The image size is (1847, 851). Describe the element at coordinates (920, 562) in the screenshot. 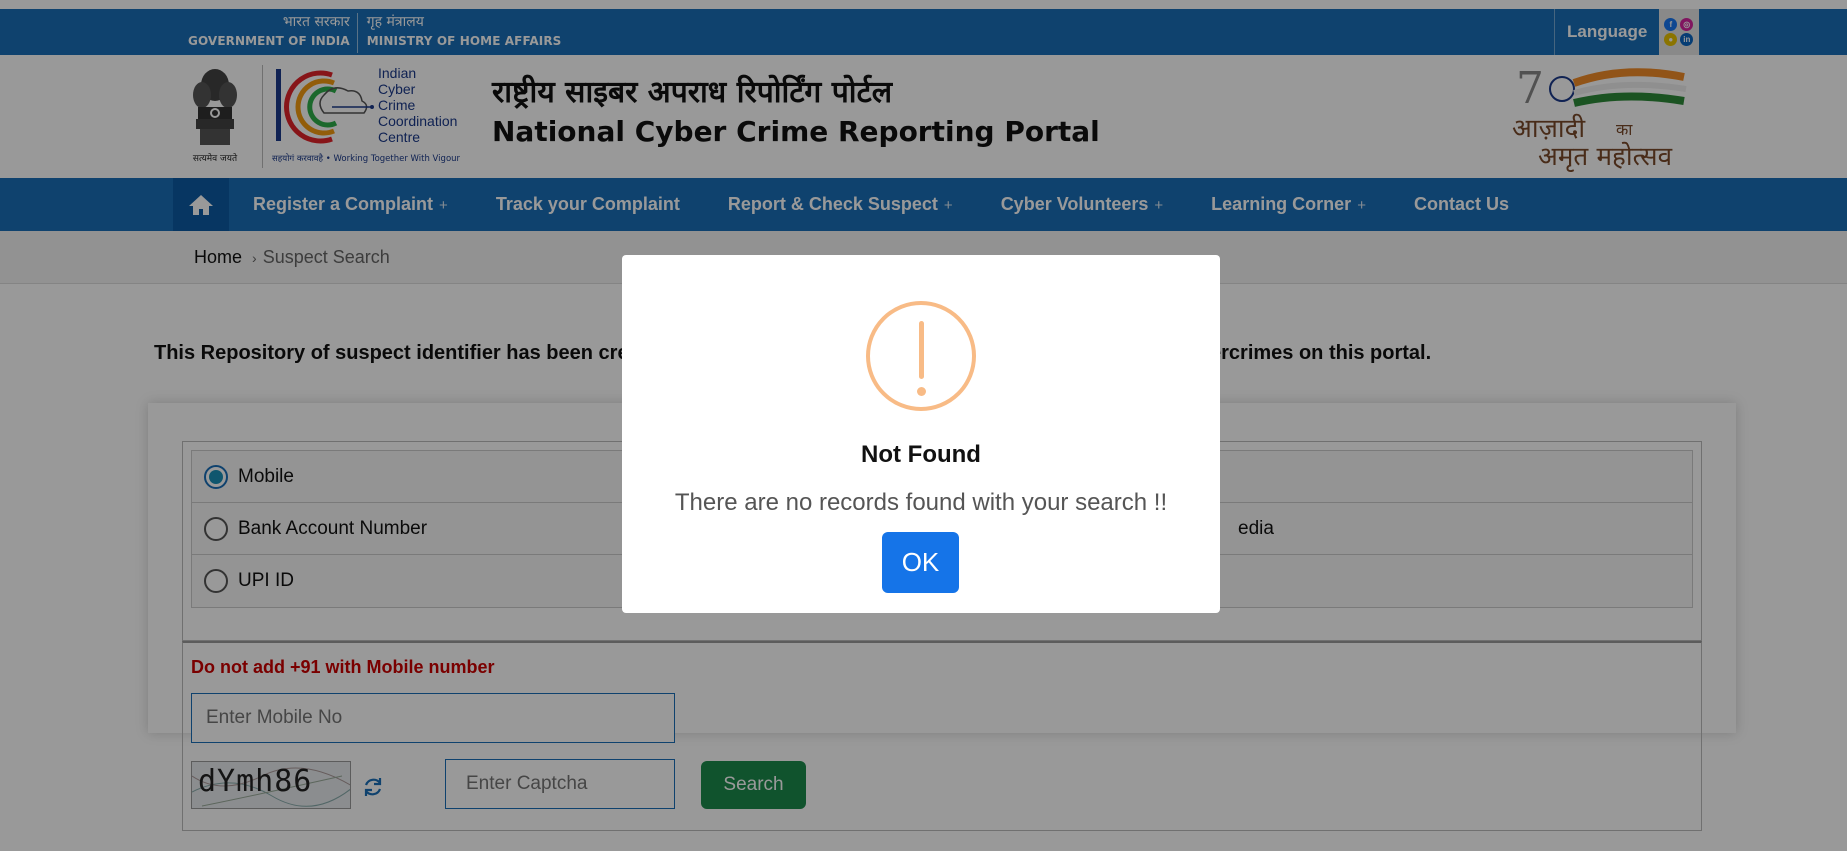

I see `ok-button: OK` at that location.